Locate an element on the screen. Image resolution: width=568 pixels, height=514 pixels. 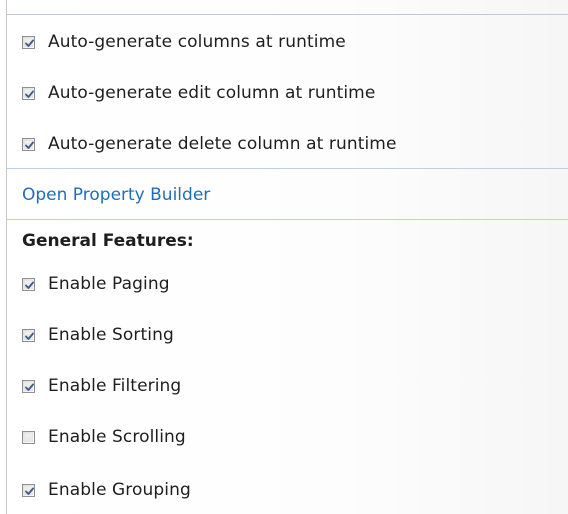
checkbox-row-enable-sorting: Enable Sorting is located at coordinates (98, 335).